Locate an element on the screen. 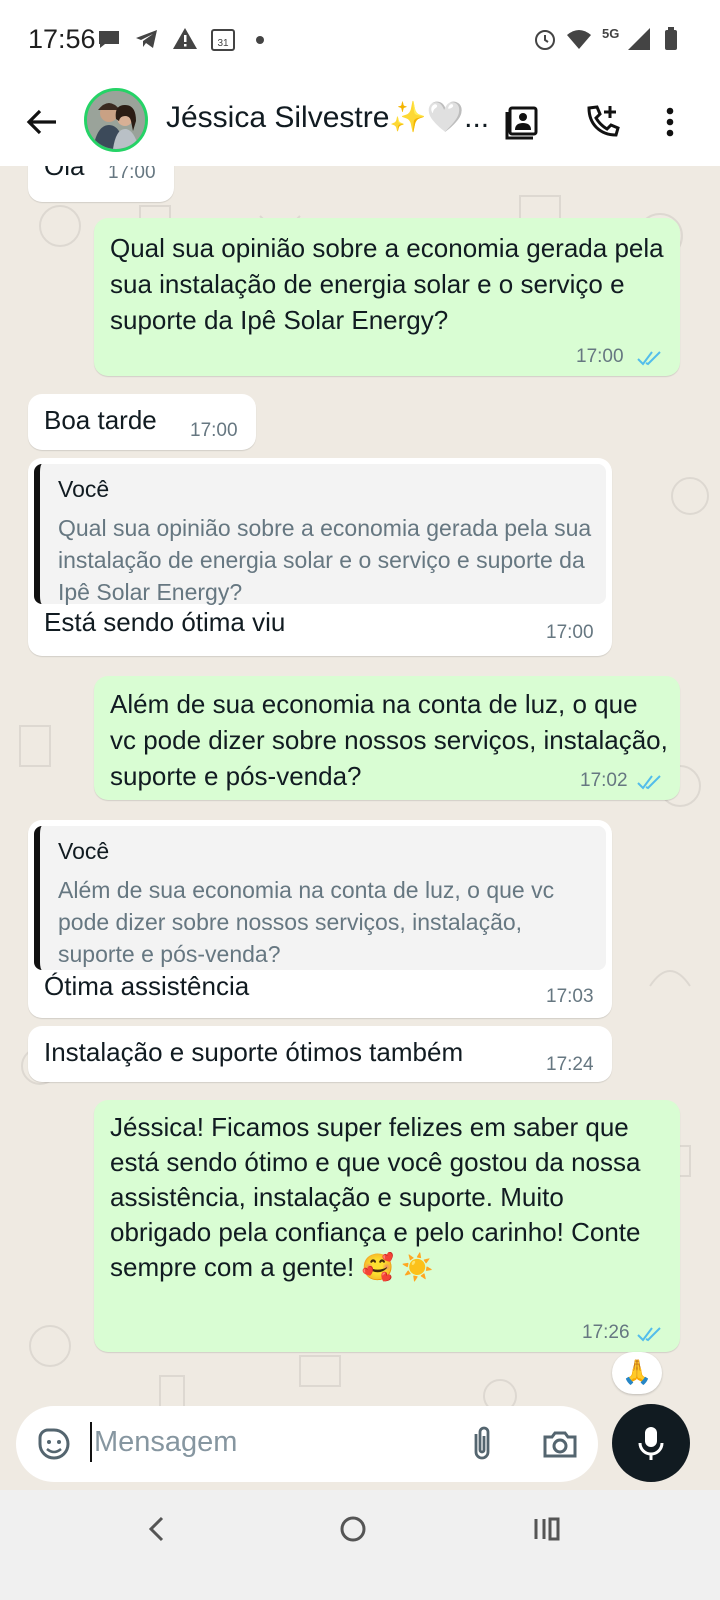 Image resolution: width=720 pixels, height=1600 pixels. more-notifications-dot-icon is located at coordinates (260, 40).